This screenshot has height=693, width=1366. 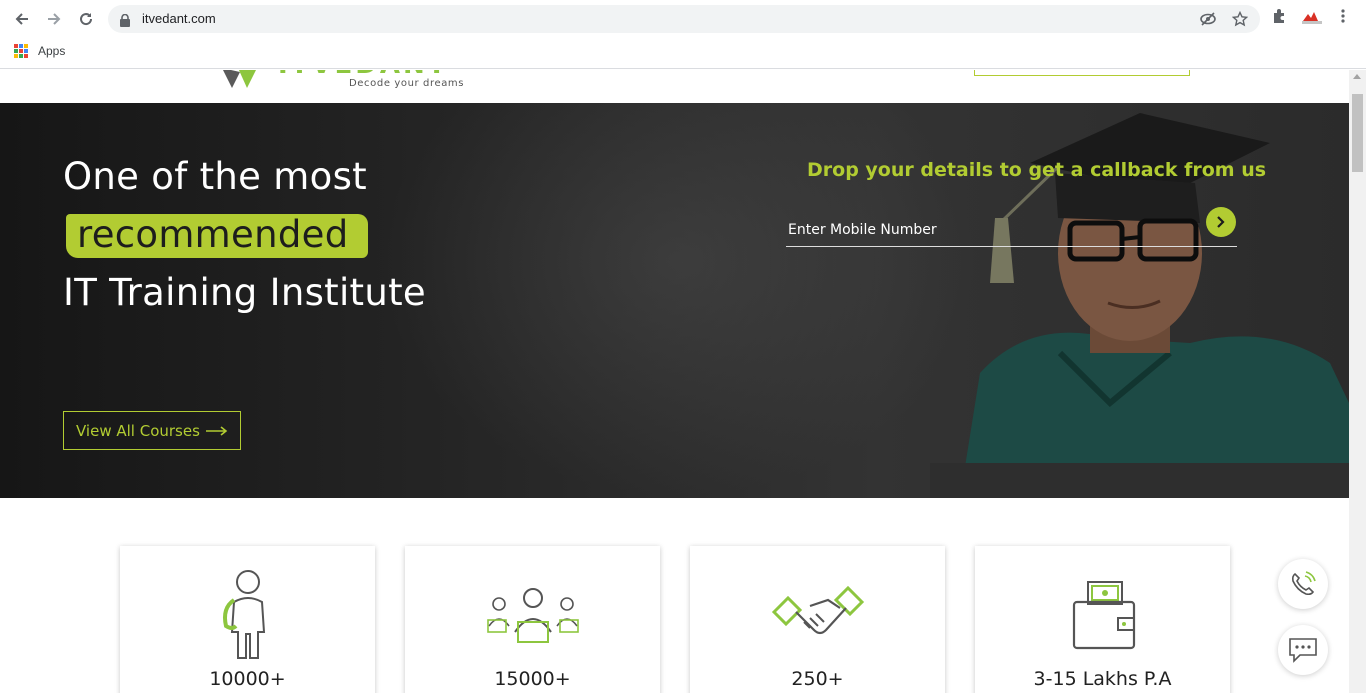 I want to click on stat-card-students: 10000+, so click(x=247, y=619).